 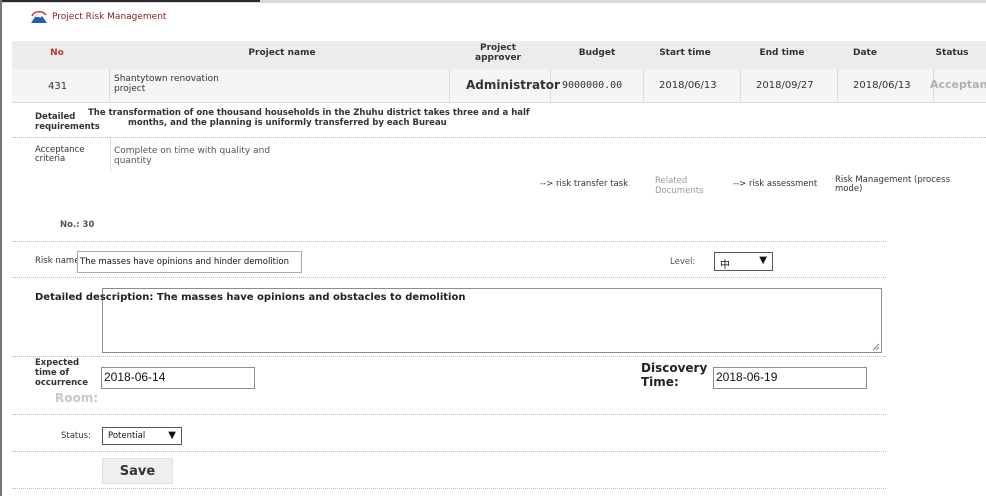 I want to click on status-label: Status:, so click(x=76, y=436).